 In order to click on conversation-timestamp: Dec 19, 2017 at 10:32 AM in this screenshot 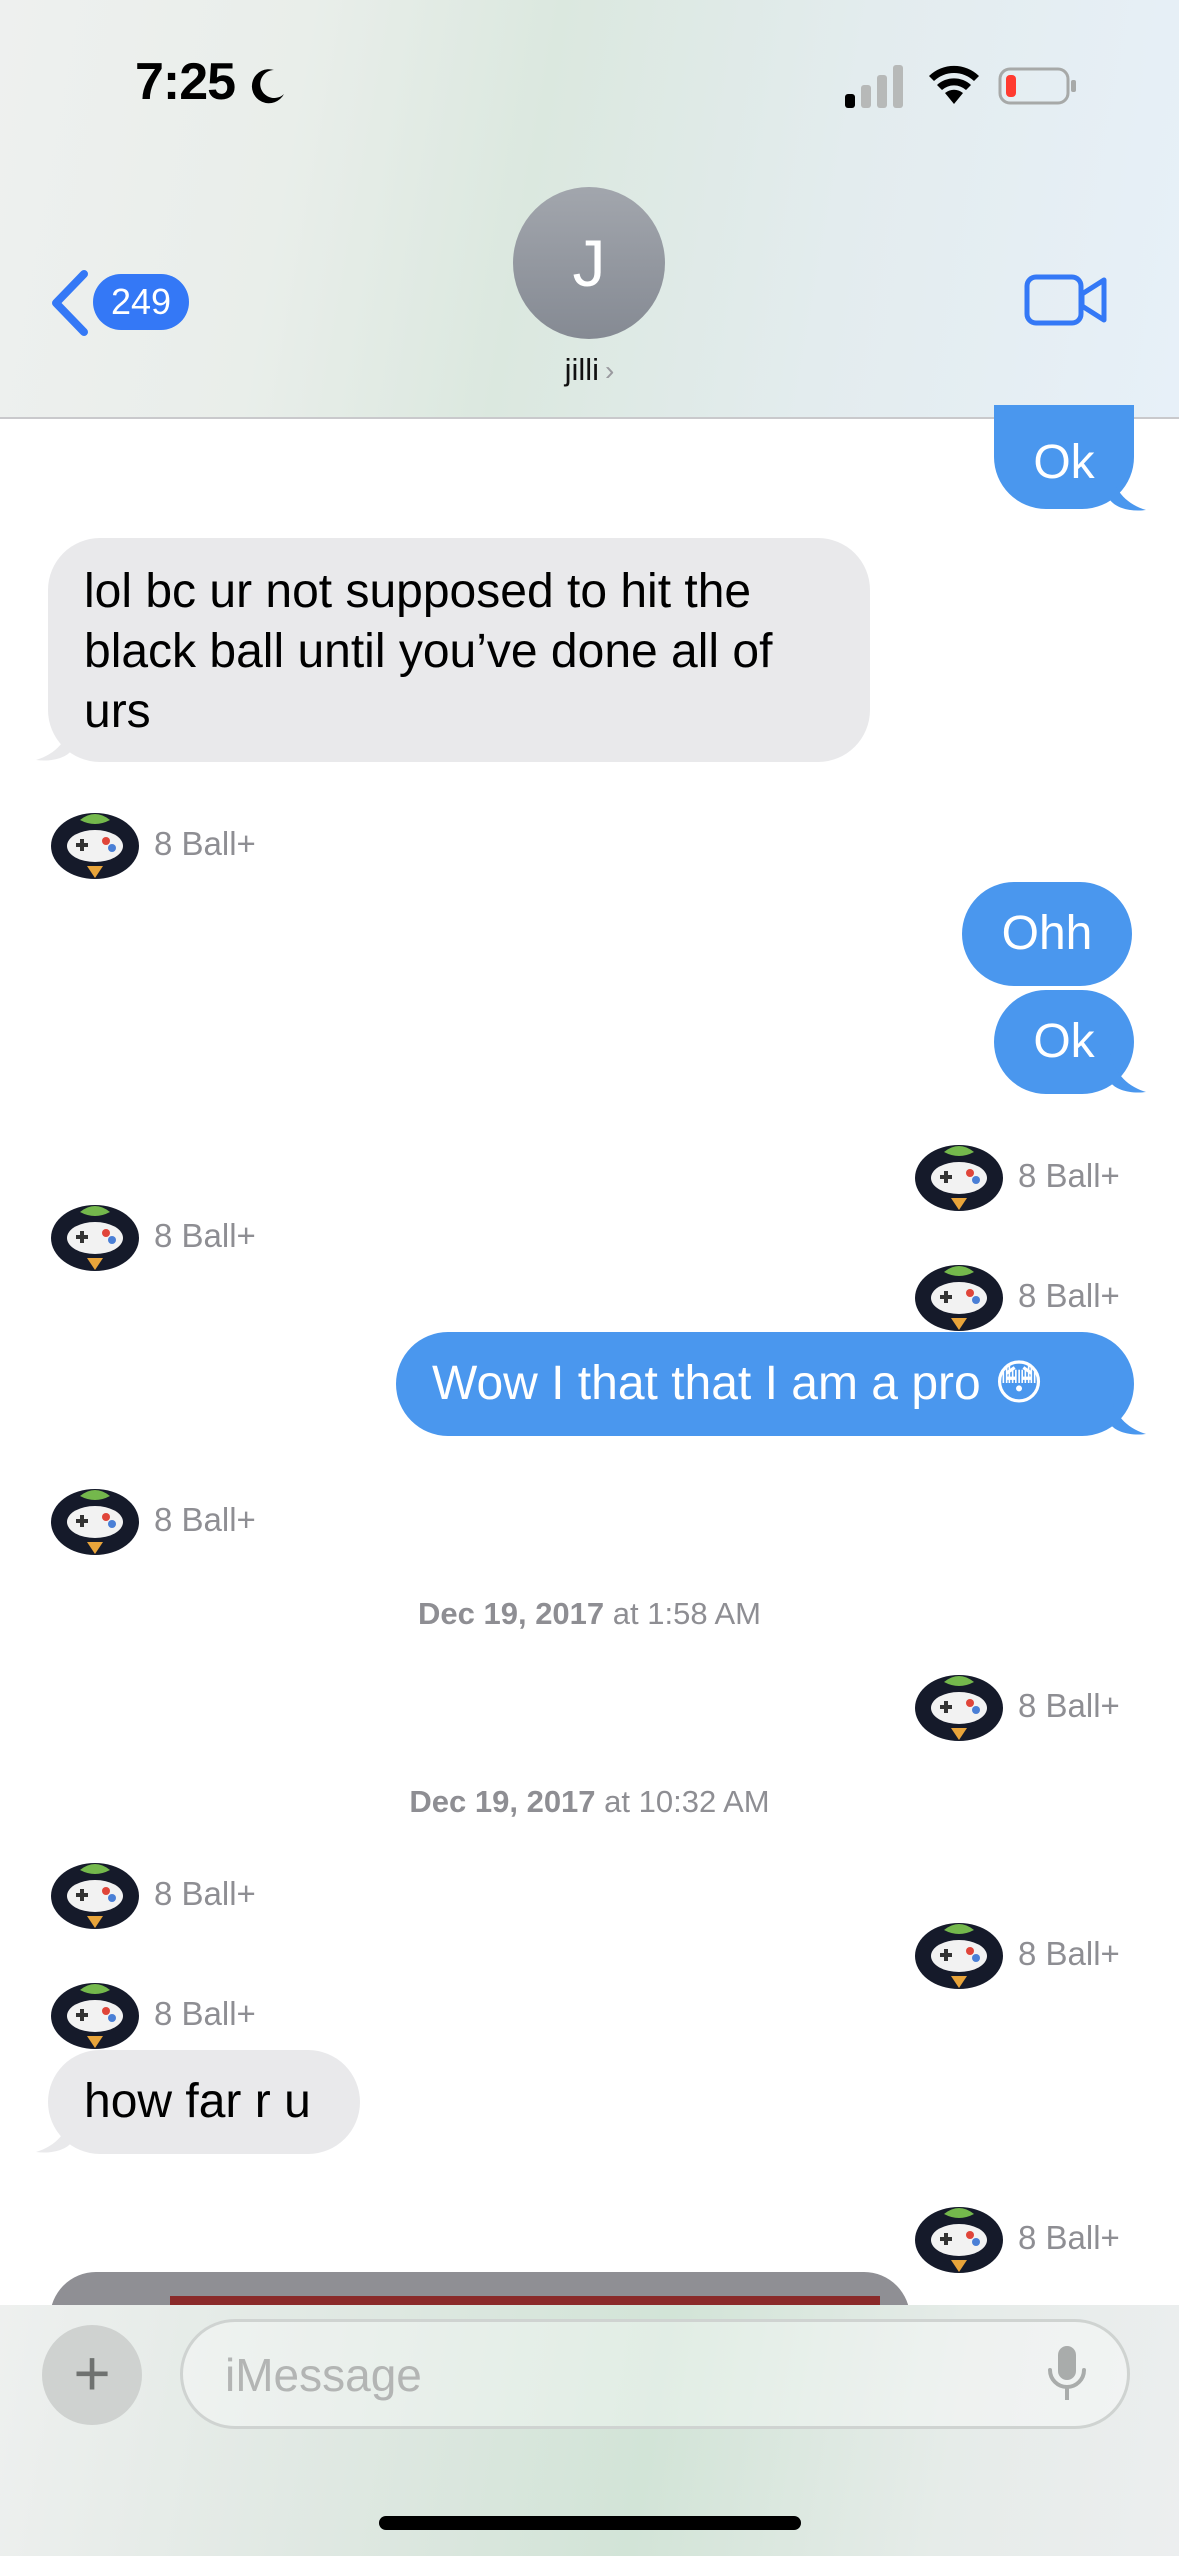, I will do `click(589, 1802)`.